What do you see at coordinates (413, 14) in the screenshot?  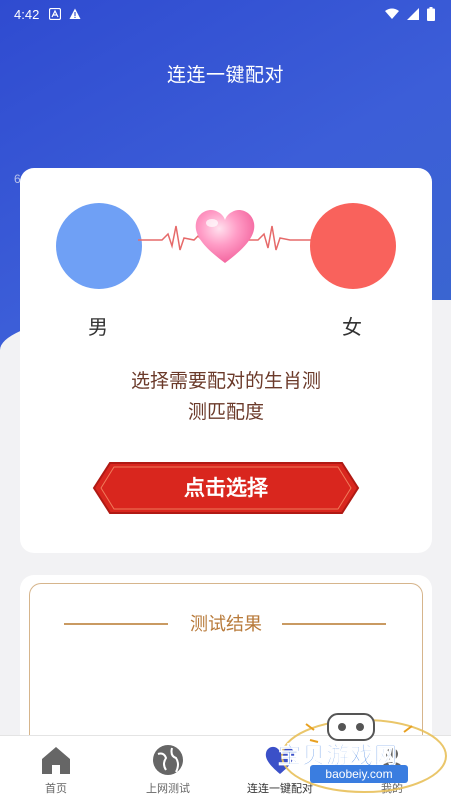 I see `signal-icon` at bounding box center [413, 14].